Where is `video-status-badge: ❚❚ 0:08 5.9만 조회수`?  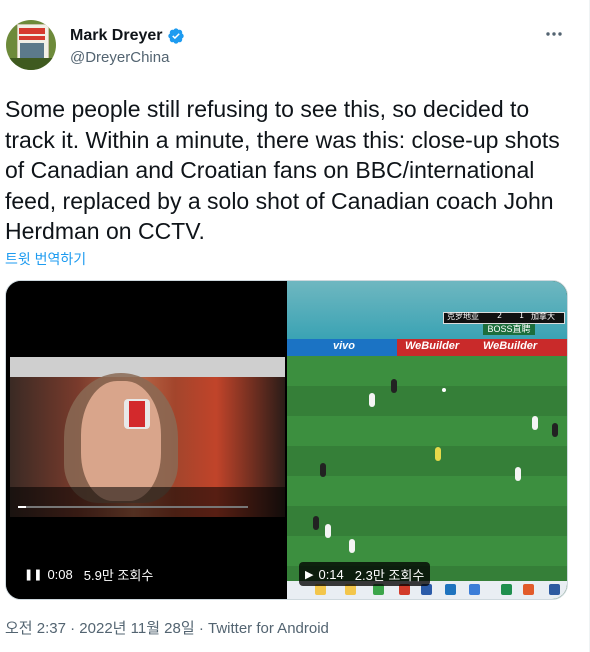 video-status-badge: ❚❚ 0:08 5.9만 조회수 is located at coordinates (89, 574).